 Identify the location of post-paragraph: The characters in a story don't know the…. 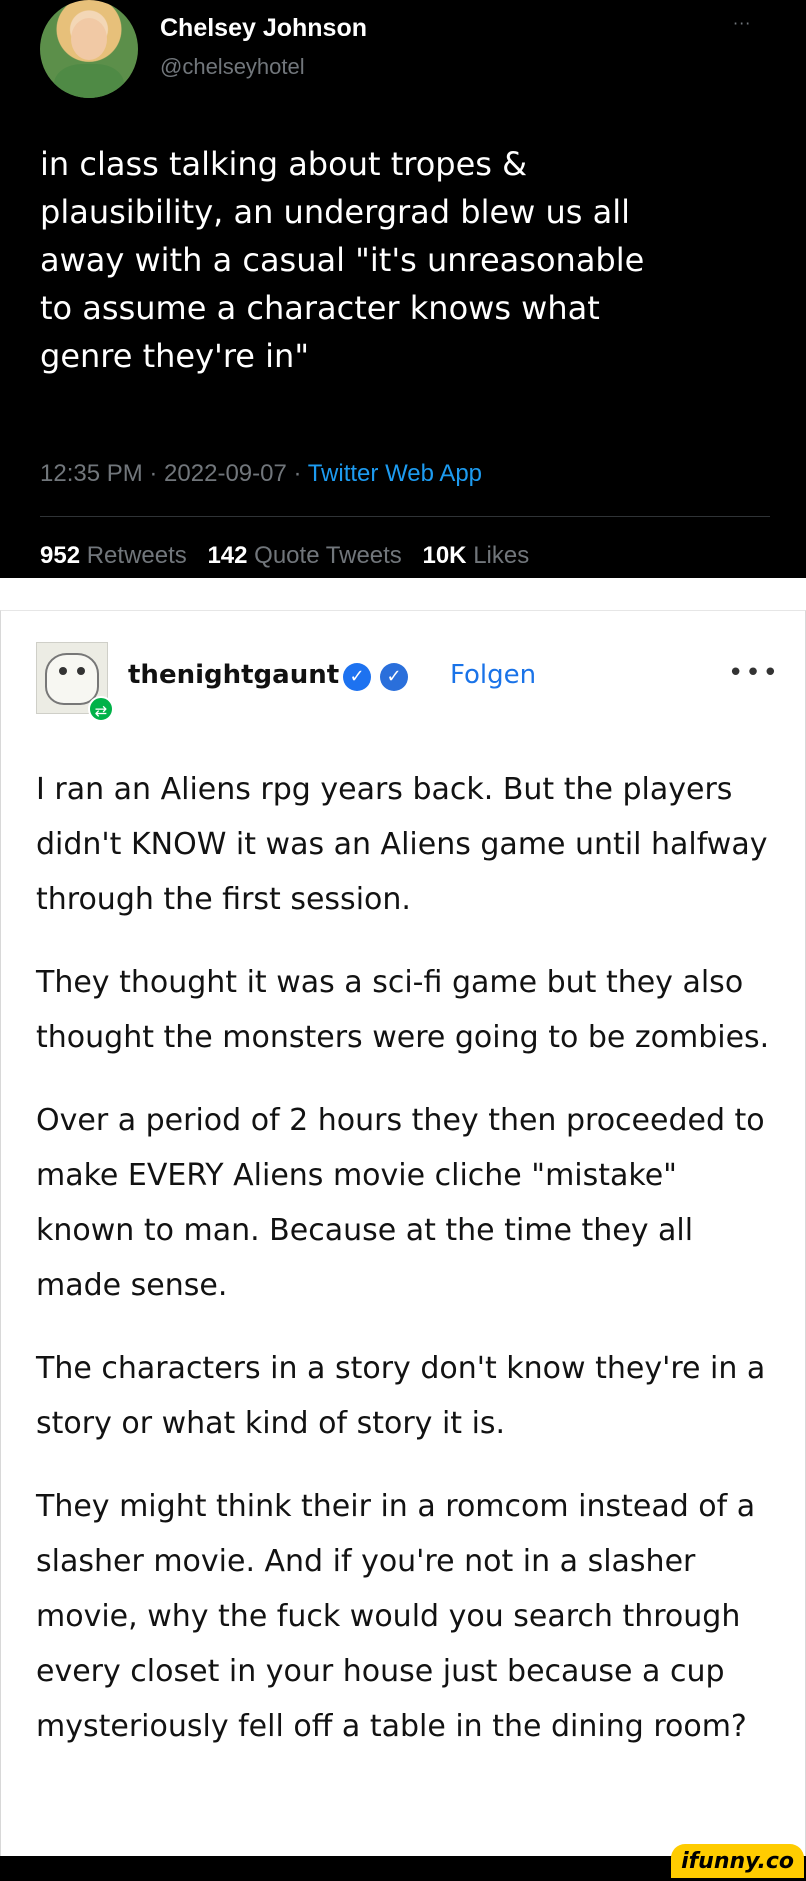
(401, 1396).